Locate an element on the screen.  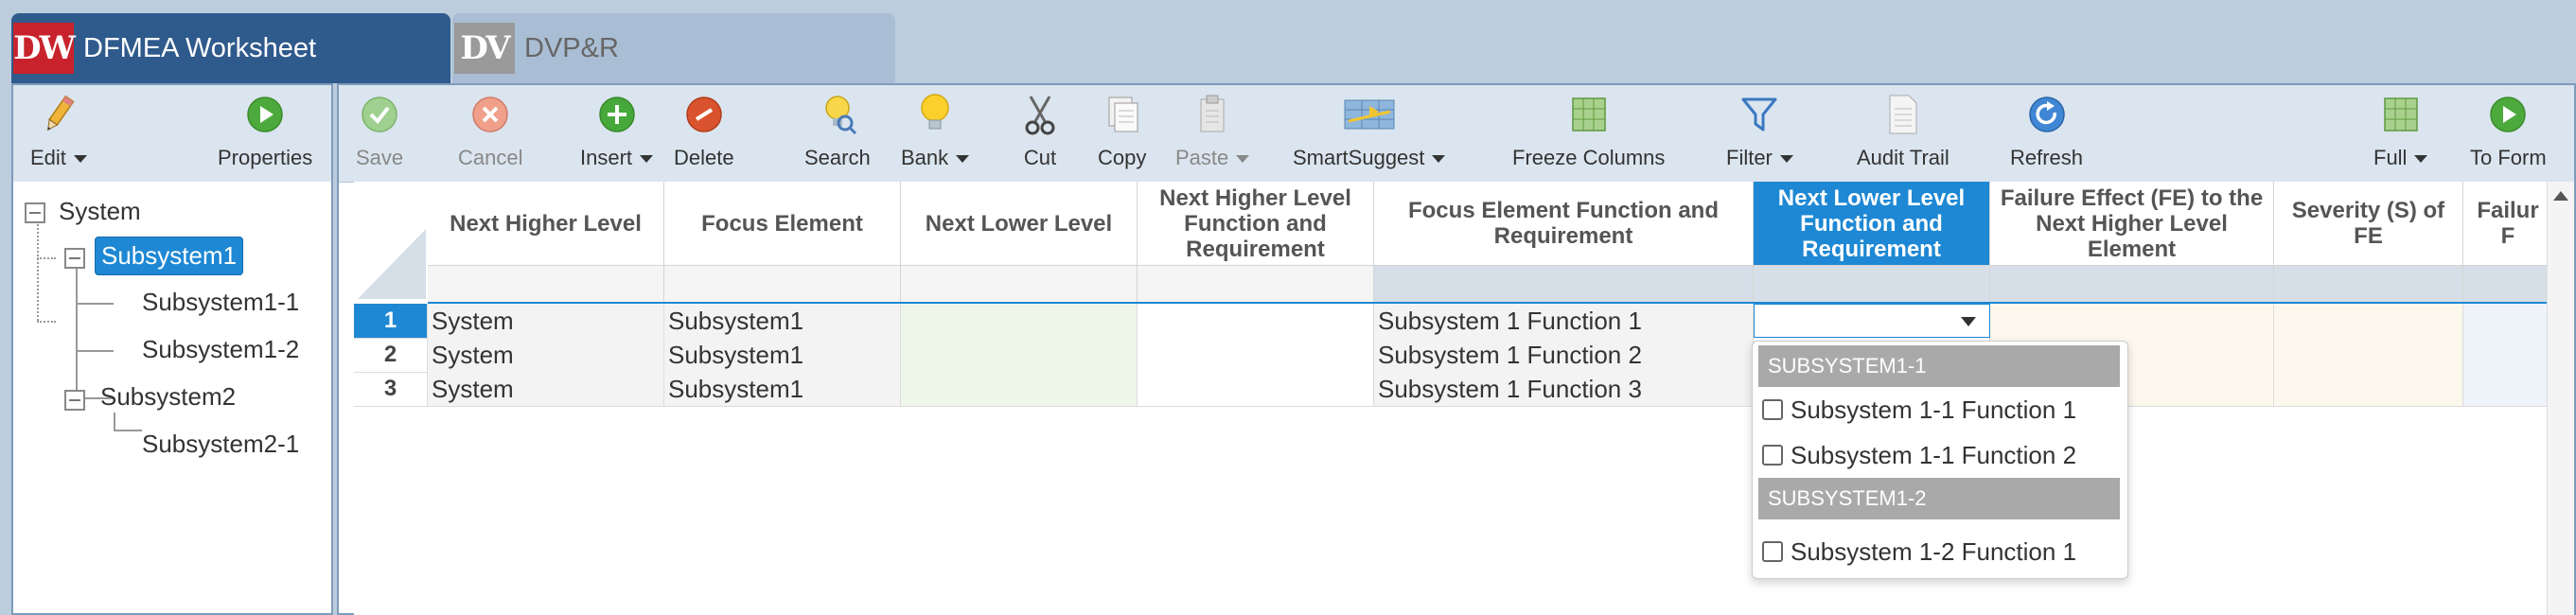
delete-button: Delete is located at coordinates (704, 135).